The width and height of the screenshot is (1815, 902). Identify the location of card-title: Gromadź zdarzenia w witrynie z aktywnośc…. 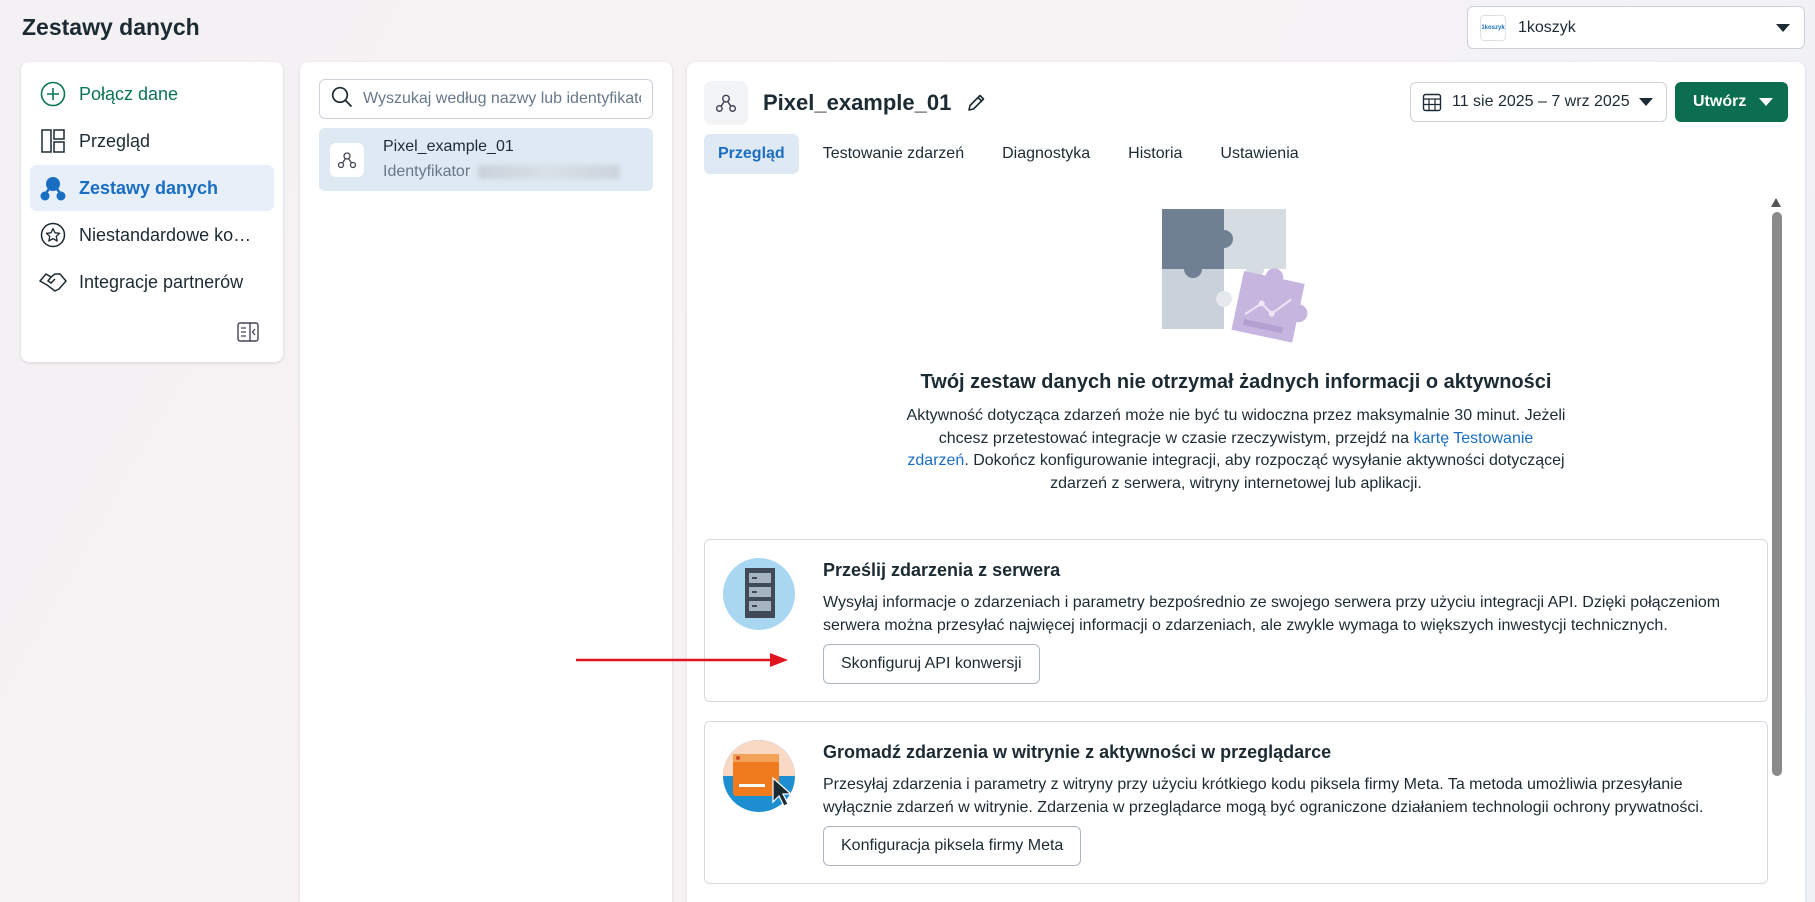
(1077, 752).